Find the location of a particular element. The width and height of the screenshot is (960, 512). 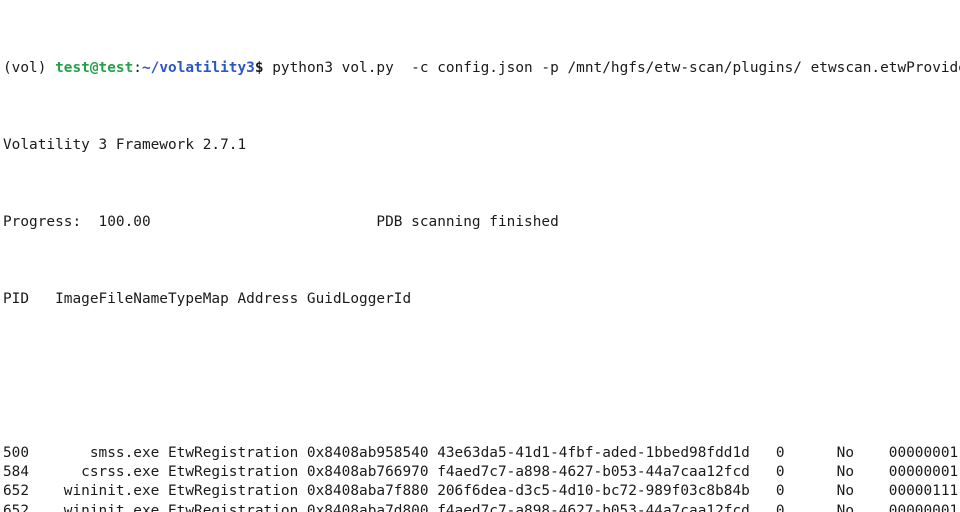

framework-banner: Volatility 3 Framework 2.7.1 is located at coordinates (125, 144).